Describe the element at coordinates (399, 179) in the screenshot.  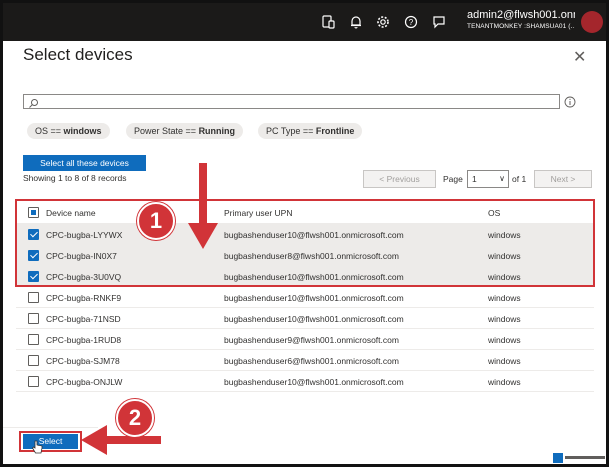
I see `previous-button: < Previous` at that location.